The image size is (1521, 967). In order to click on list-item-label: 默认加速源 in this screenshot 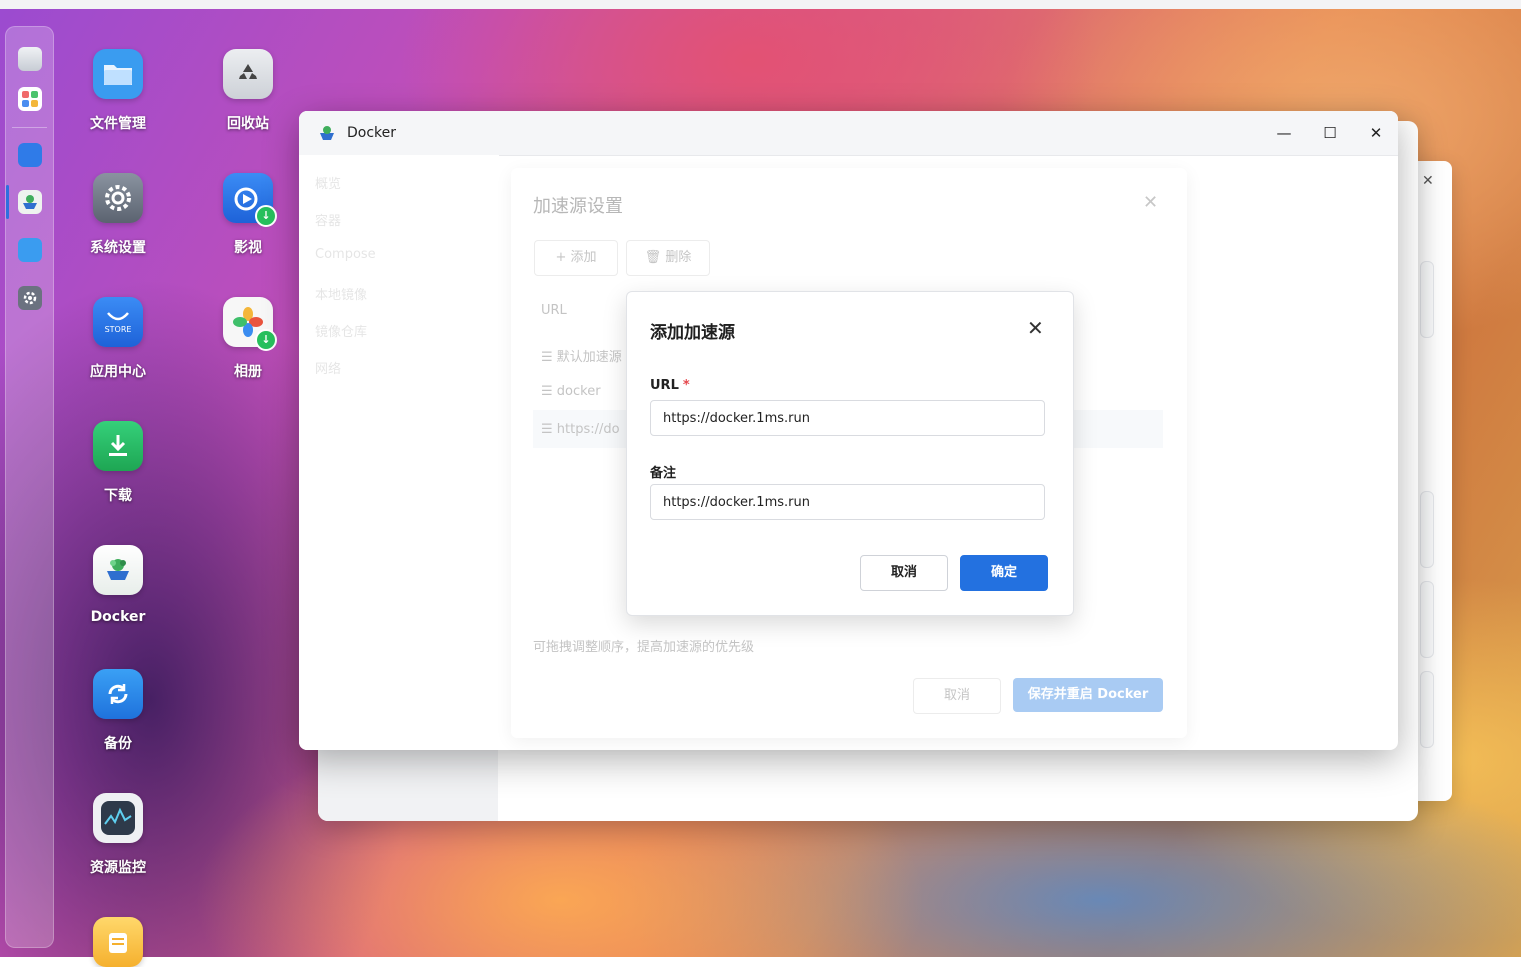, I will do `click(589, 357)`.